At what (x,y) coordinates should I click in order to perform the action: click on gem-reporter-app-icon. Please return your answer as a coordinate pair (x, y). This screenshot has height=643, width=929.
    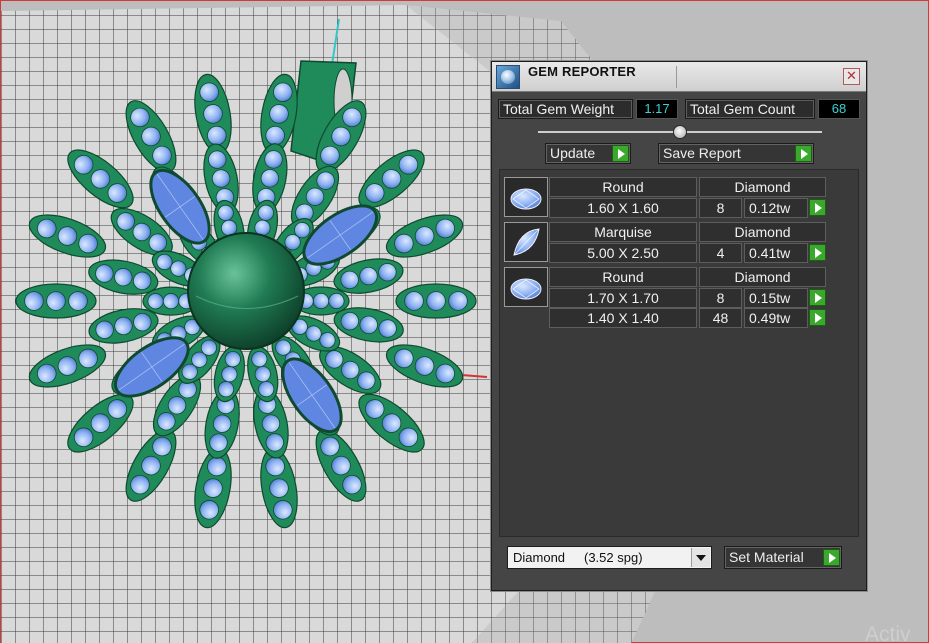
    Looking at the image, I should click on (508, 77).